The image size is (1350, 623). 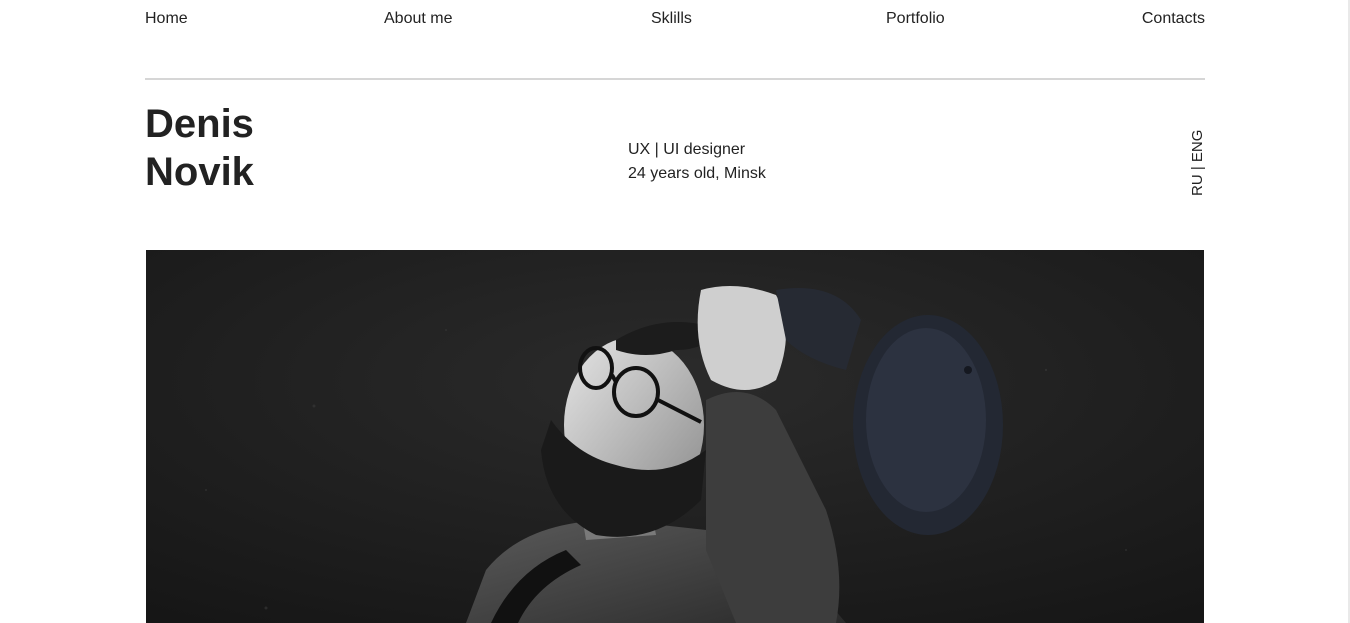 I want to click on language-switcher: RU | ENG, so click(x=1198, y=163).